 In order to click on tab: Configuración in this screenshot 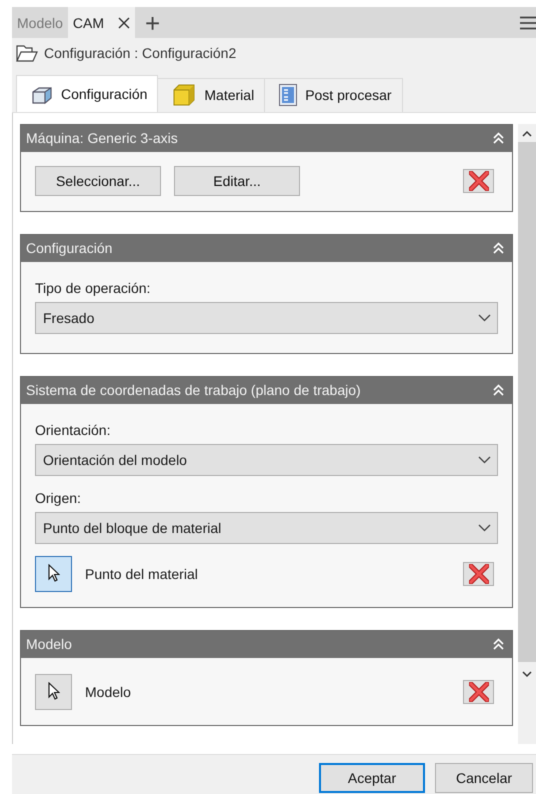, I will do `click(87, 93)`.